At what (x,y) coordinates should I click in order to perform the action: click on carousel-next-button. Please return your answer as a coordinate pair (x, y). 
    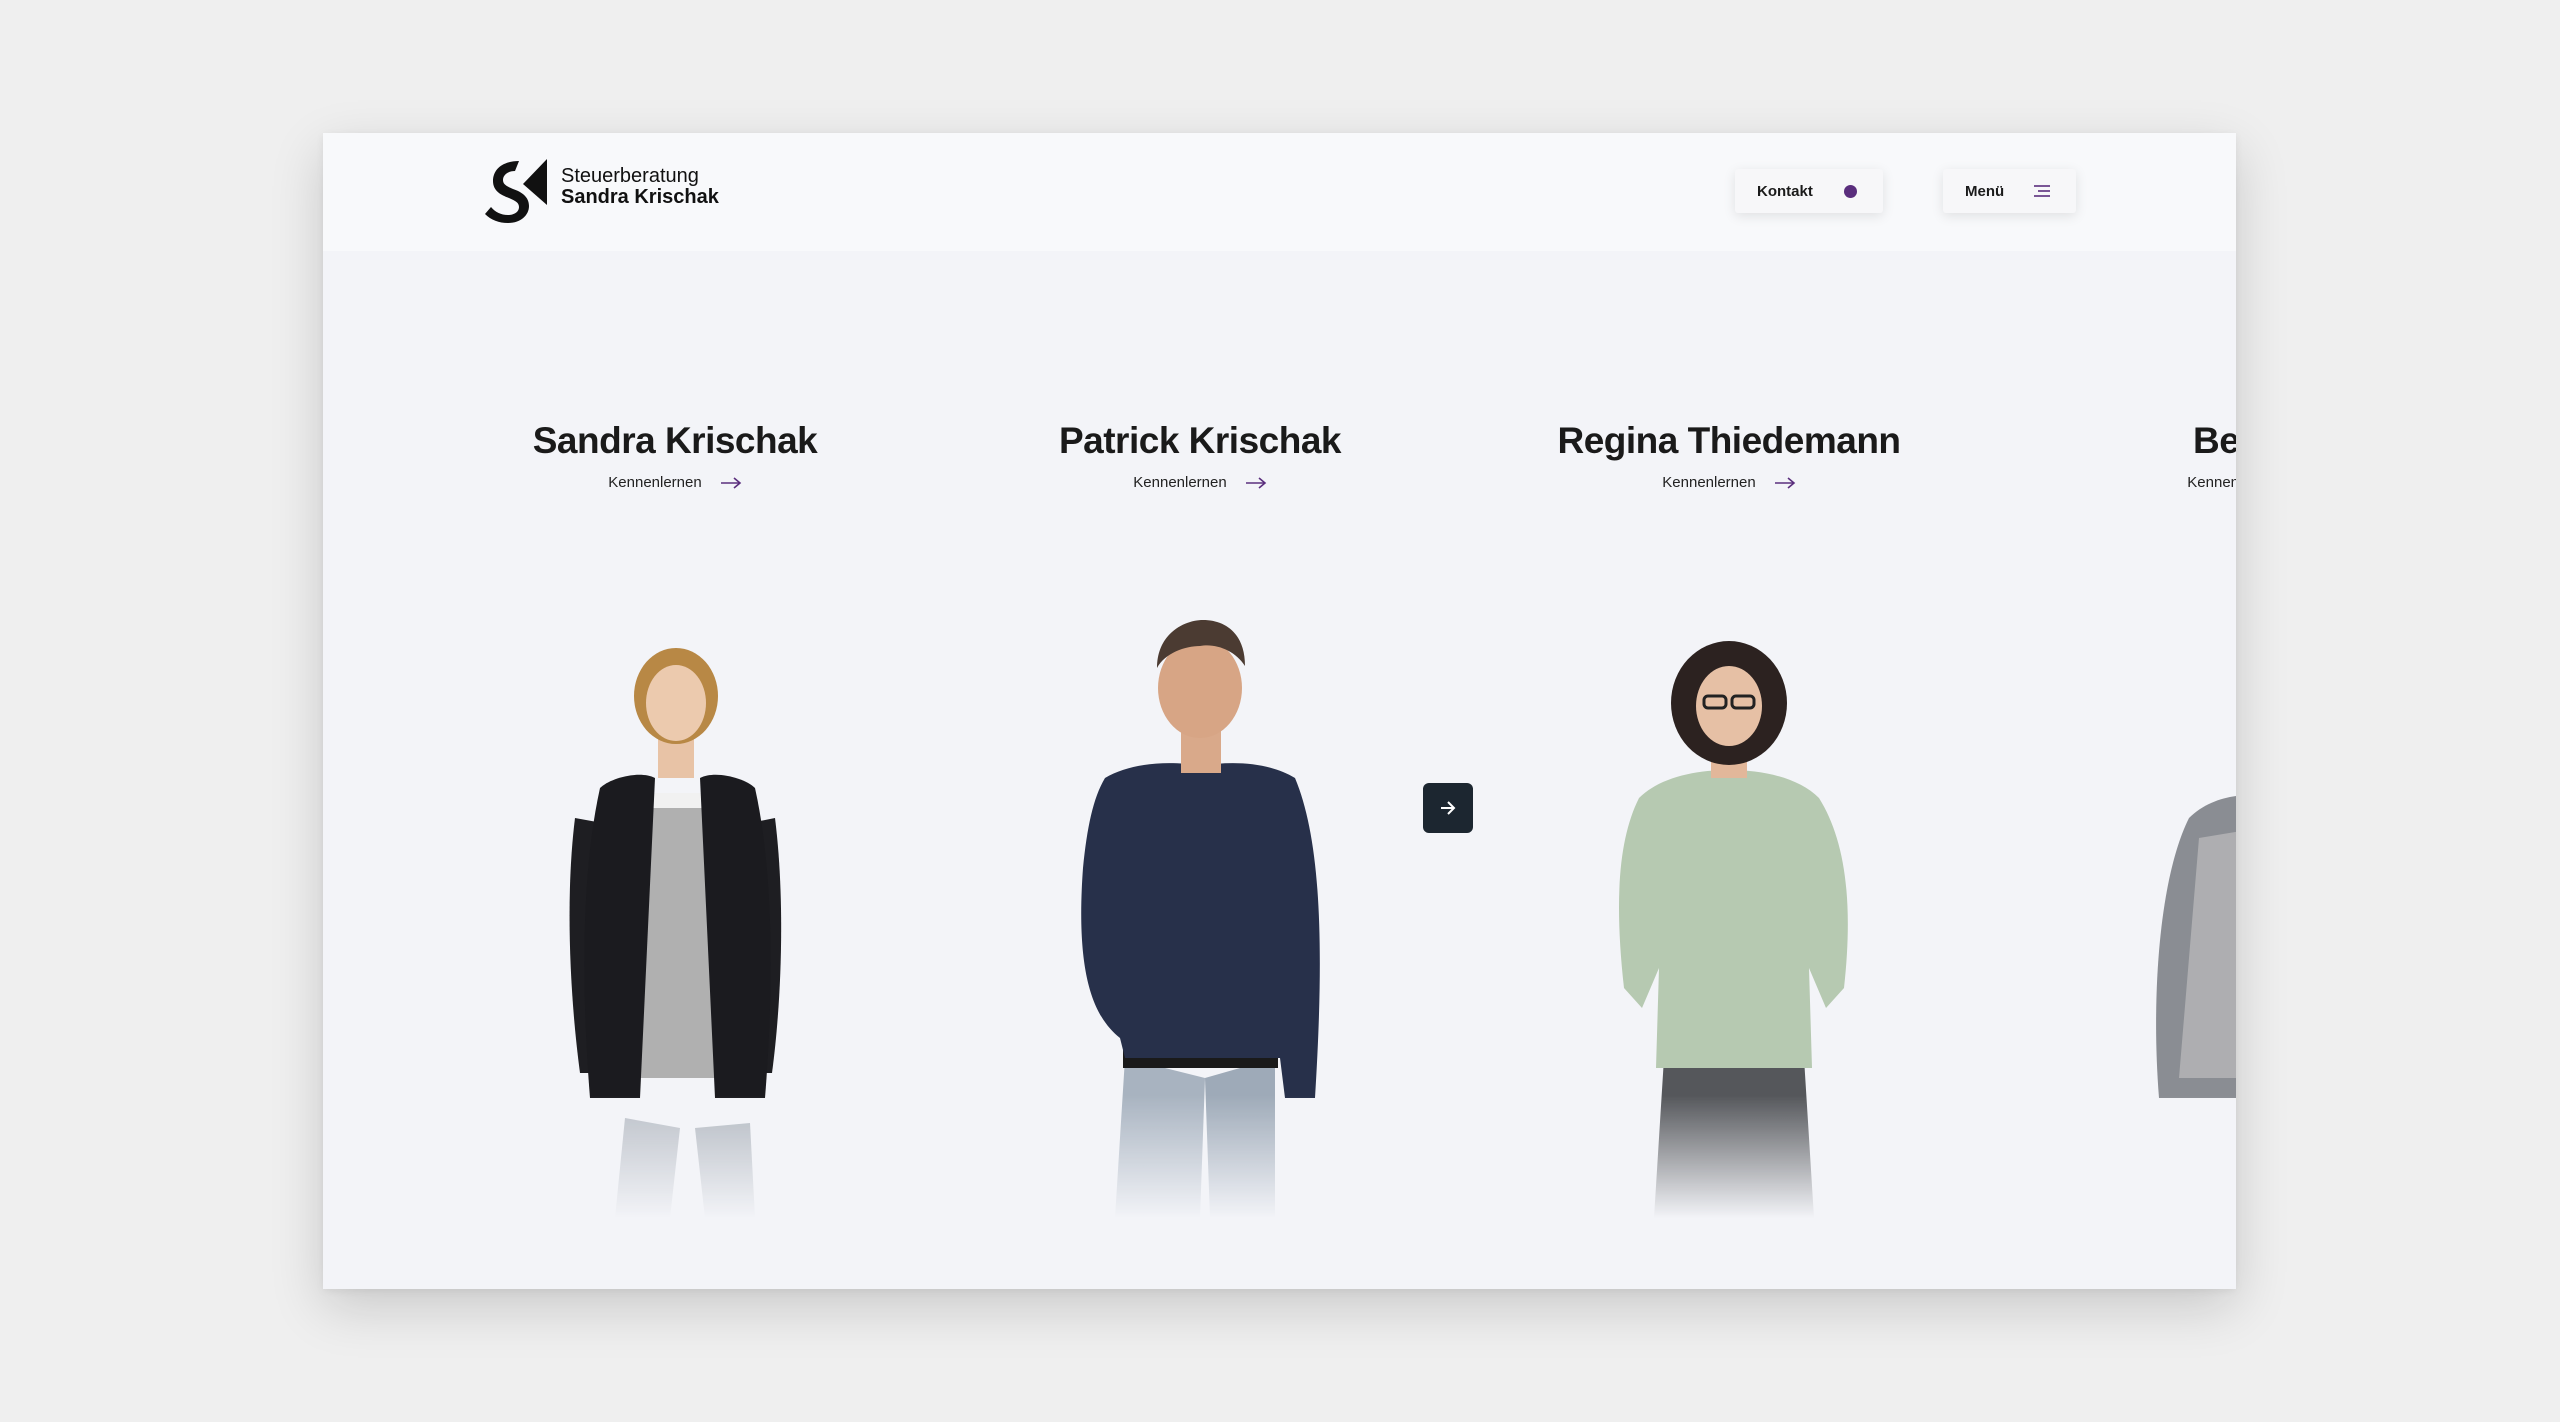
    Looking at the image, I should click on (1448, 808).